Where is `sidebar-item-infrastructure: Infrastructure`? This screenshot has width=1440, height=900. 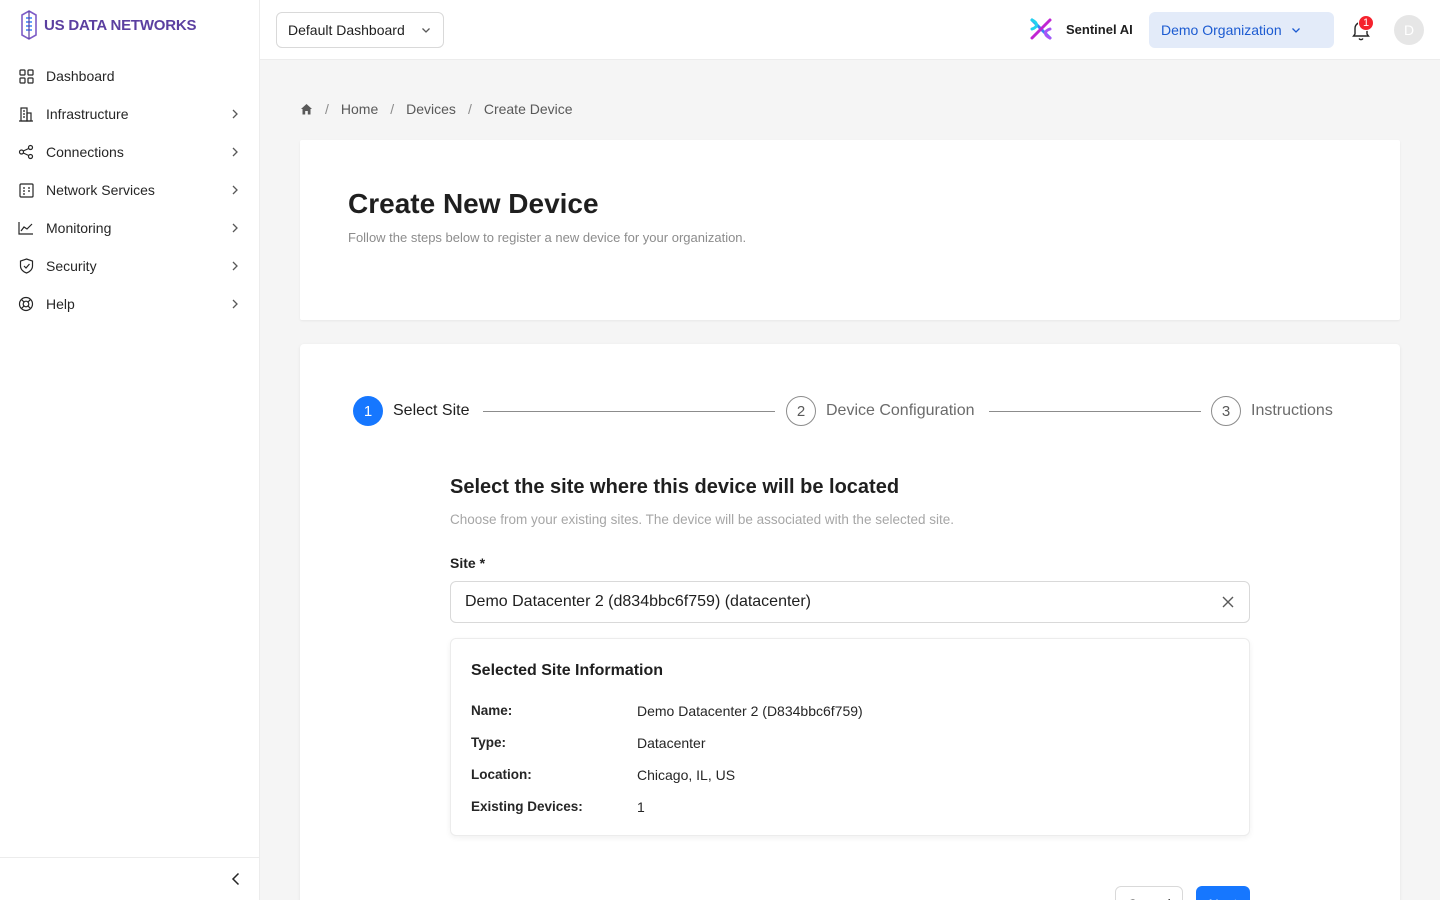
sidebar-item-infrastructure: Infrastructure is located at coordinates (130, 114).